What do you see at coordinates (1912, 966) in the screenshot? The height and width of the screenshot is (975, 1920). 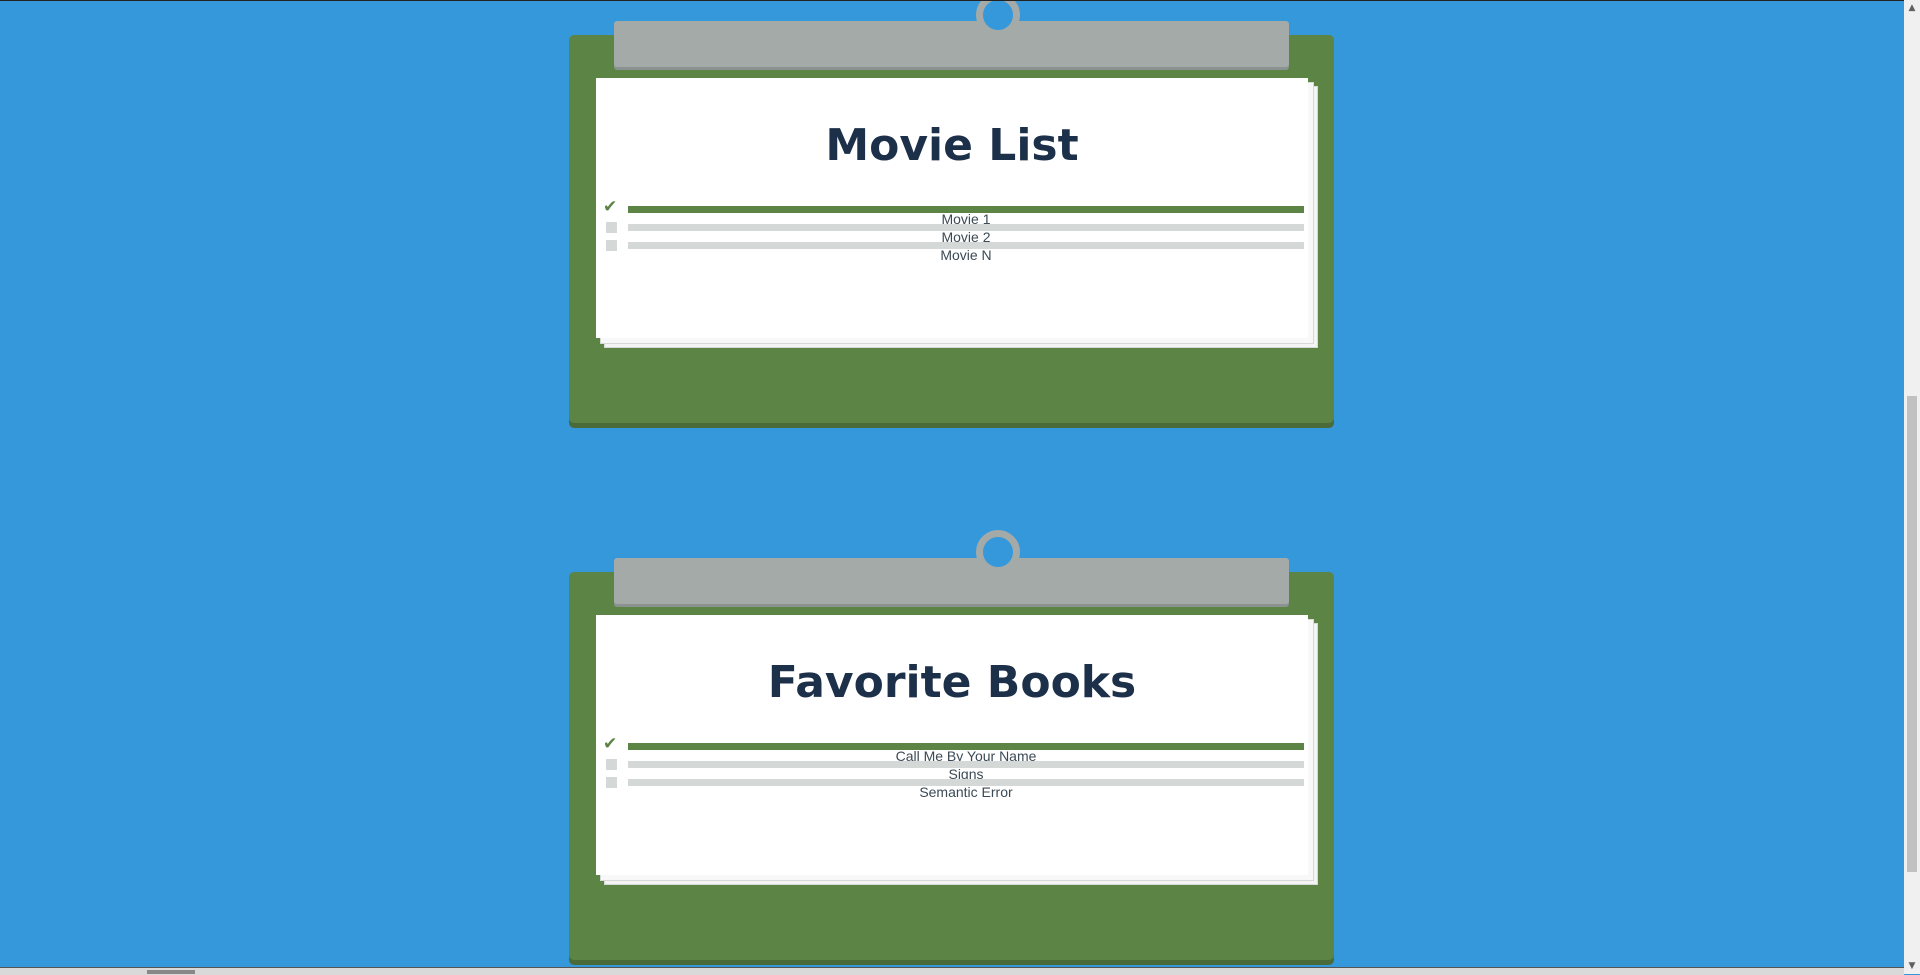 I see `scroll-down-arrow-icon: ▼` at bounding box center [1912, 966].